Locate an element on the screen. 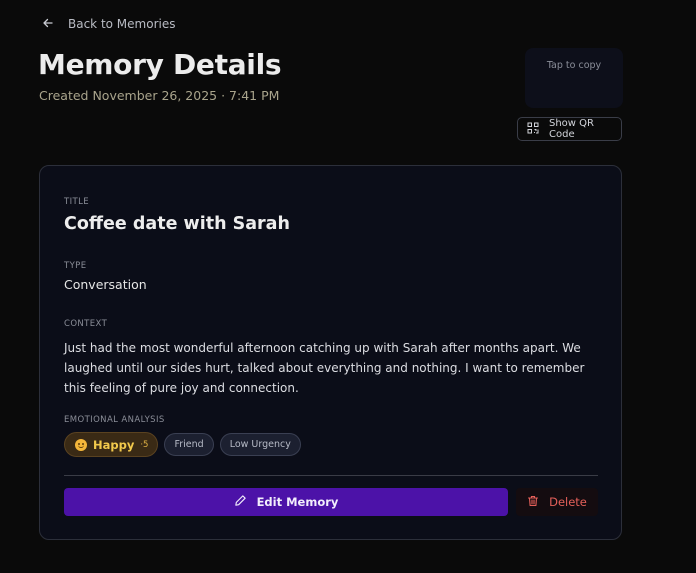 The width and height of the screenshot is (696, 573). edit-memory-button: Edit Memory is located at coordinates (286, 502).